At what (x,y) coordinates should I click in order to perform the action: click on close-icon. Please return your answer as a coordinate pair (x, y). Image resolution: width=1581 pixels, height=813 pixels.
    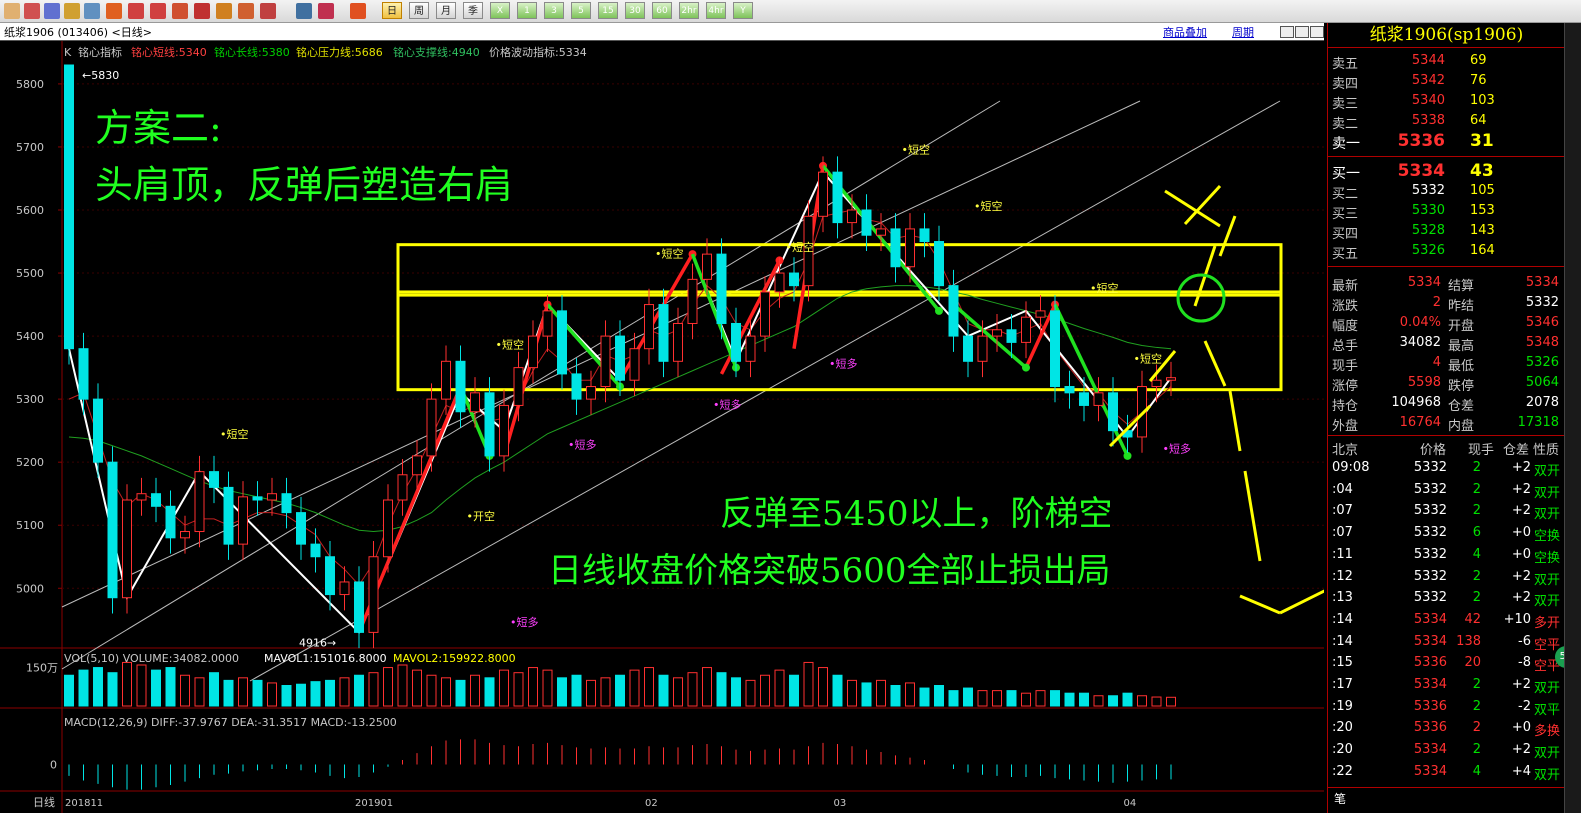
    Looking at the image, I should click on (1317, 32).